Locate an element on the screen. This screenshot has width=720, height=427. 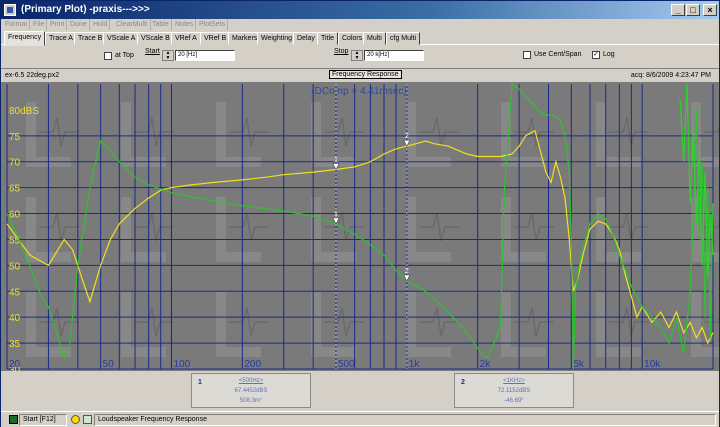
use-cent-span-checkbox is located at coordinates (527, 55).